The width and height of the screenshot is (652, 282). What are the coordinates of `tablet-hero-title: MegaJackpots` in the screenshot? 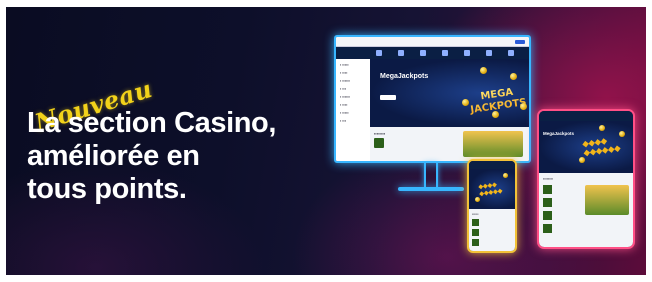 It's located at (559, 133).